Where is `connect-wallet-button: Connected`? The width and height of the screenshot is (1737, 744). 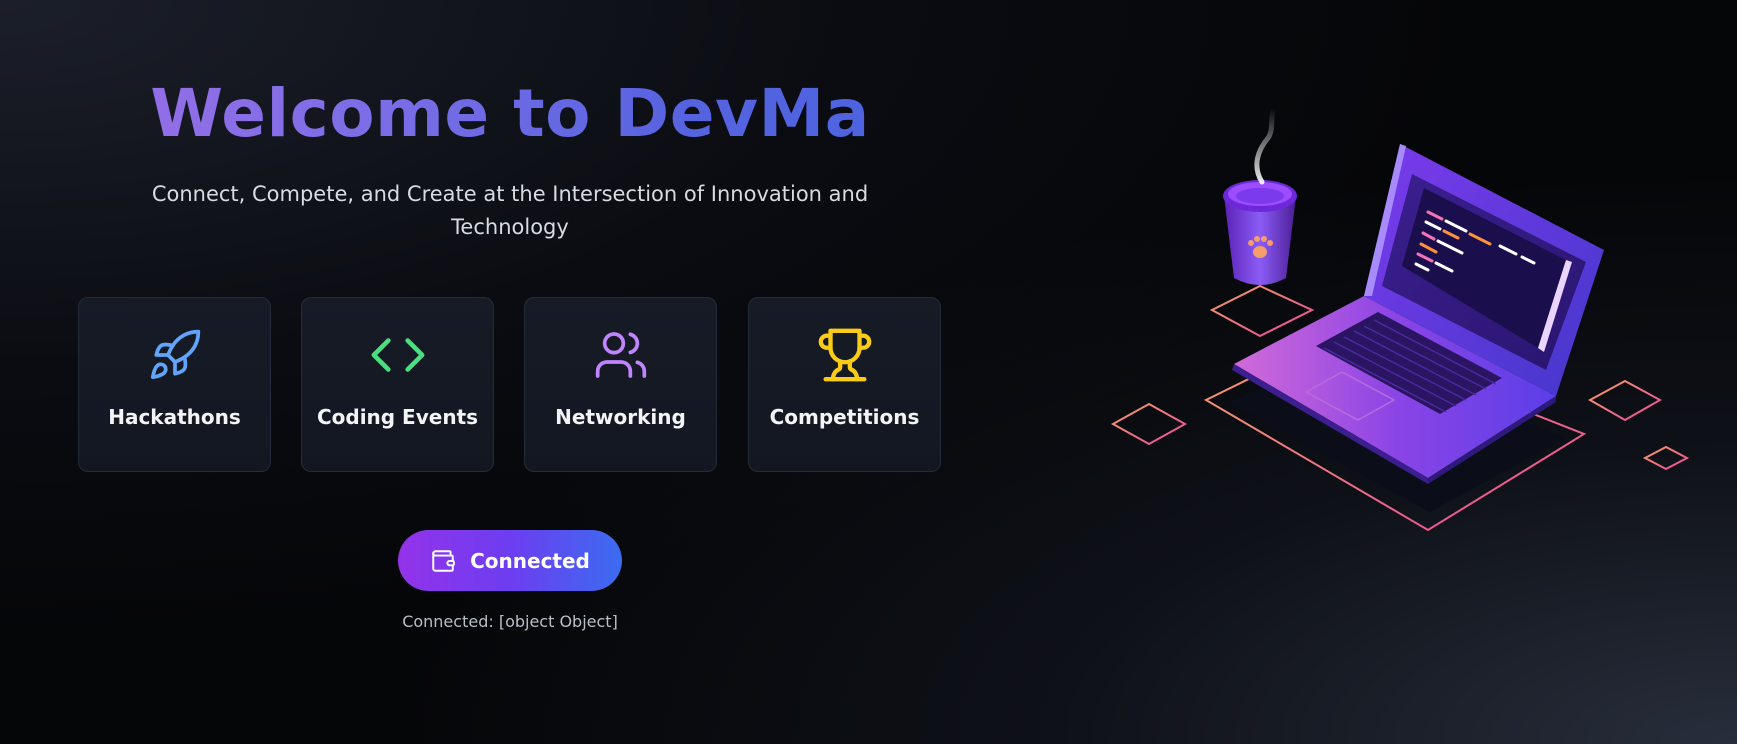 connect-wallet-button: Connected is located at coordinates (510, 560).